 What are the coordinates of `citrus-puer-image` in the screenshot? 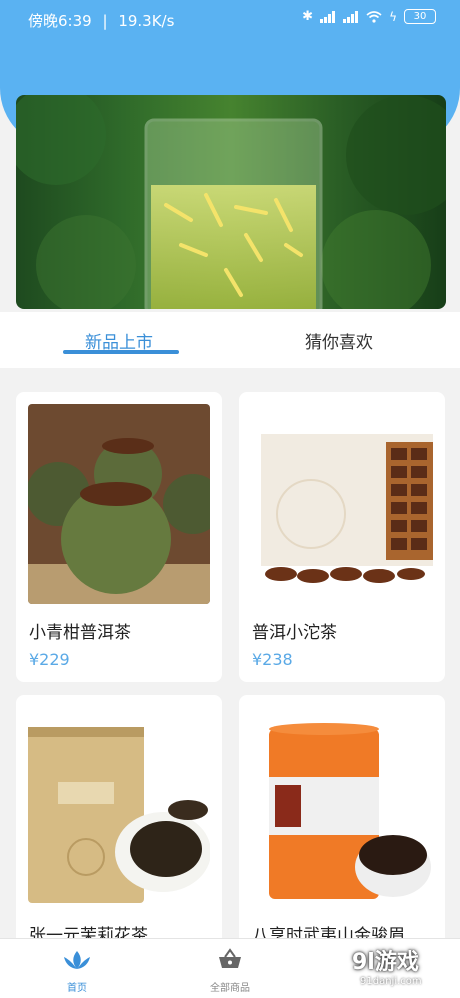 It's located at (119, 504).